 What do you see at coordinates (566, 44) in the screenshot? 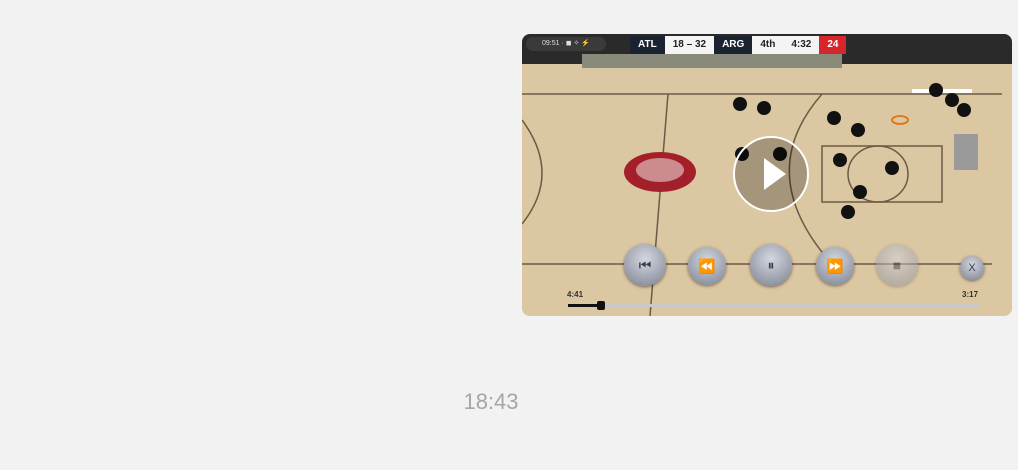
I see `status-bar: 09:51 · ◼ ✧ ⚡` at bounding box center [566, 44].